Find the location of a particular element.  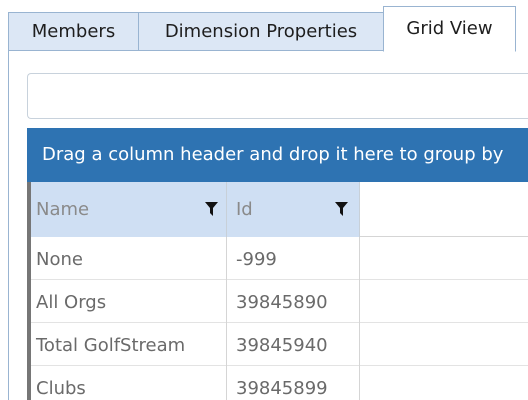

tab-grid-view: Grid View is located at coordinates (449, 29).